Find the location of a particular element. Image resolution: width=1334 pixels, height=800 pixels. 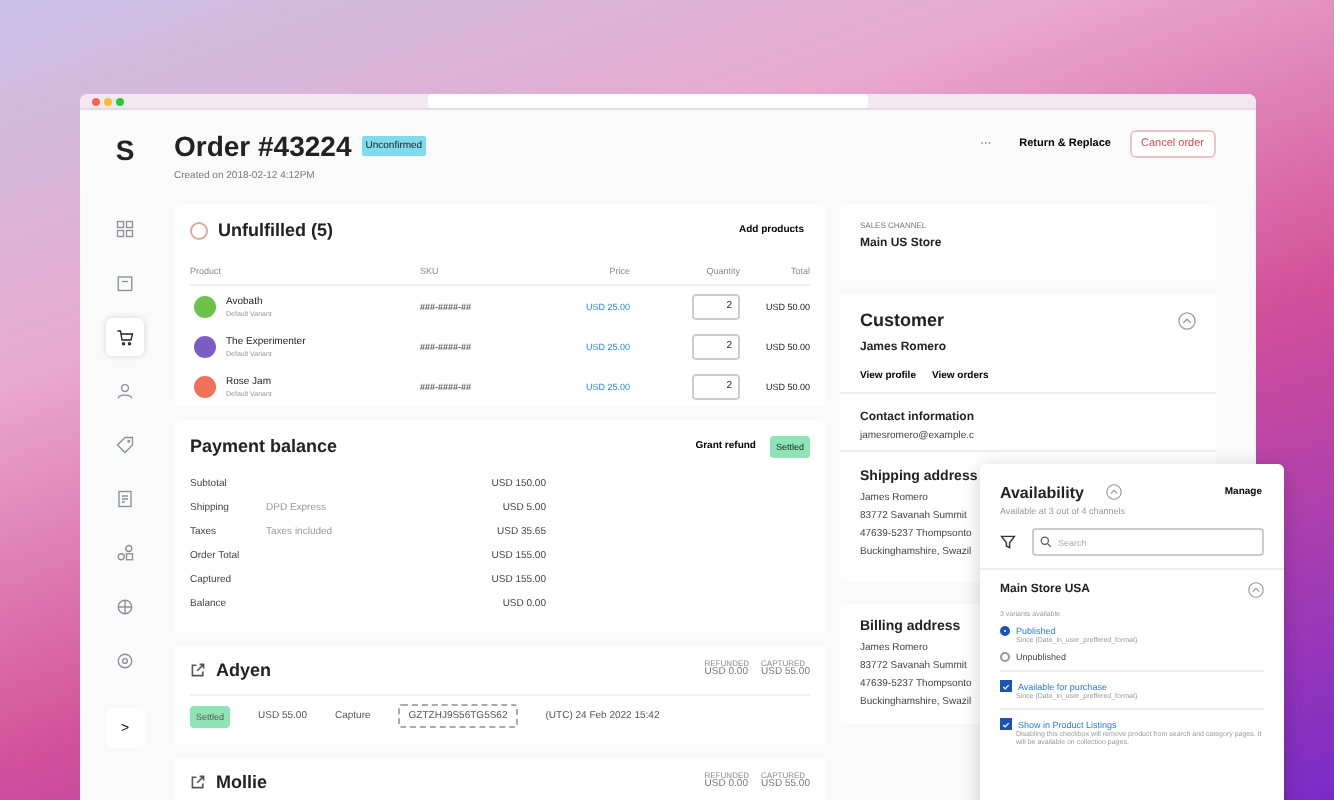

filter-icon is located at coordinates (1008, 542).